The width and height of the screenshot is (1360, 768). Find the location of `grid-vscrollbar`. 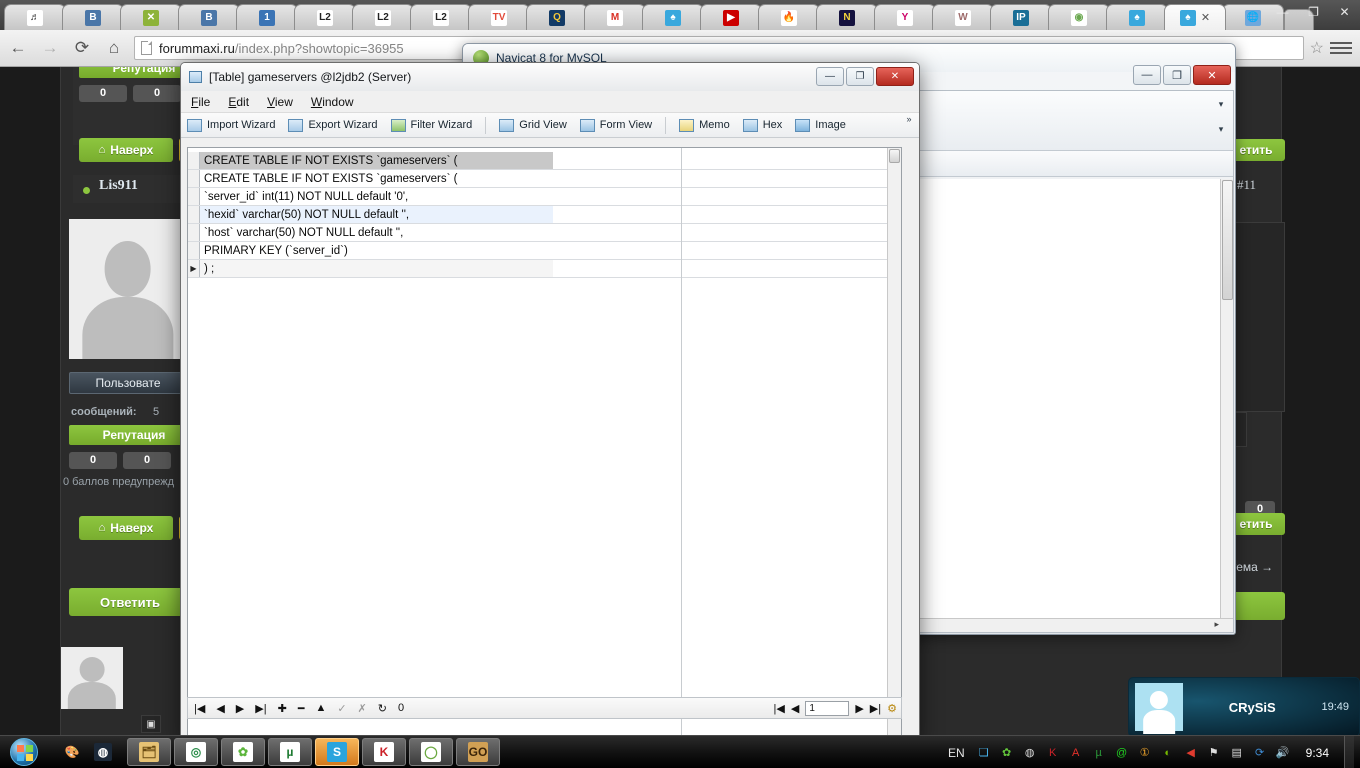

grid-vscrollbar is located at coordinates (894, 458).